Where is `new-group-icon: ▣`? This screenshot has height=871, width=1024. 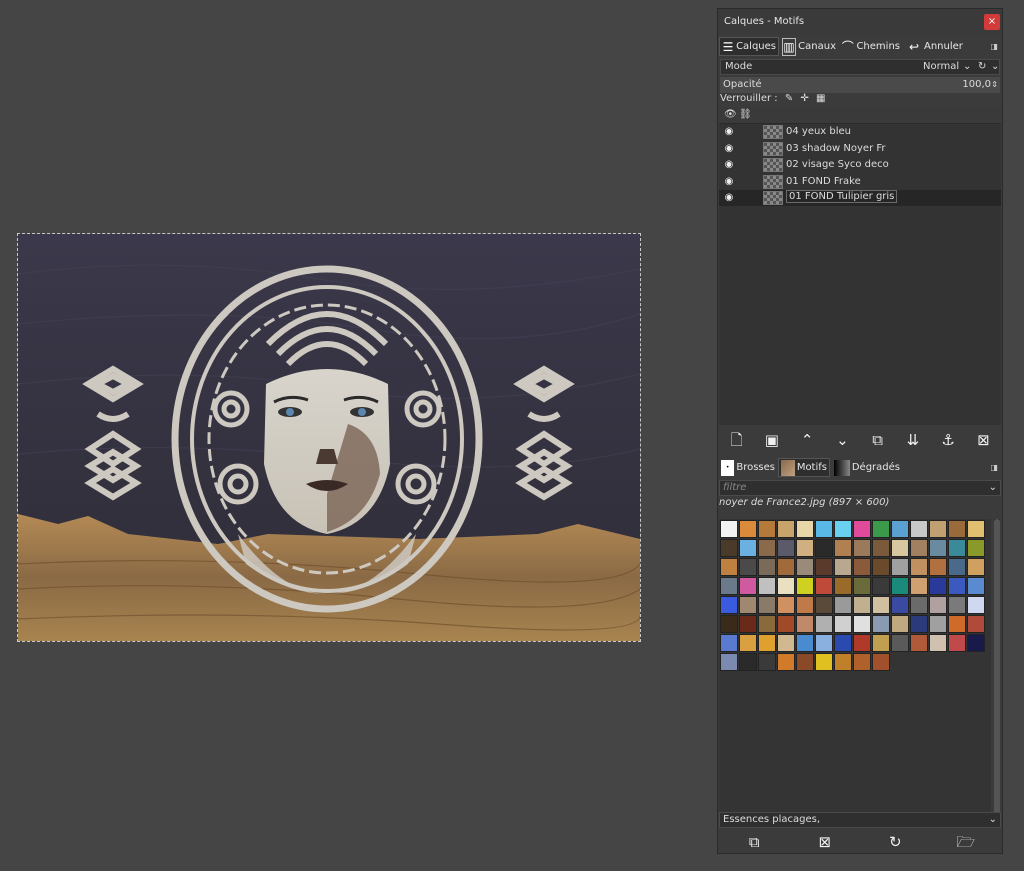 new-group-icon: ▣ is located at coordinates (772, 440).